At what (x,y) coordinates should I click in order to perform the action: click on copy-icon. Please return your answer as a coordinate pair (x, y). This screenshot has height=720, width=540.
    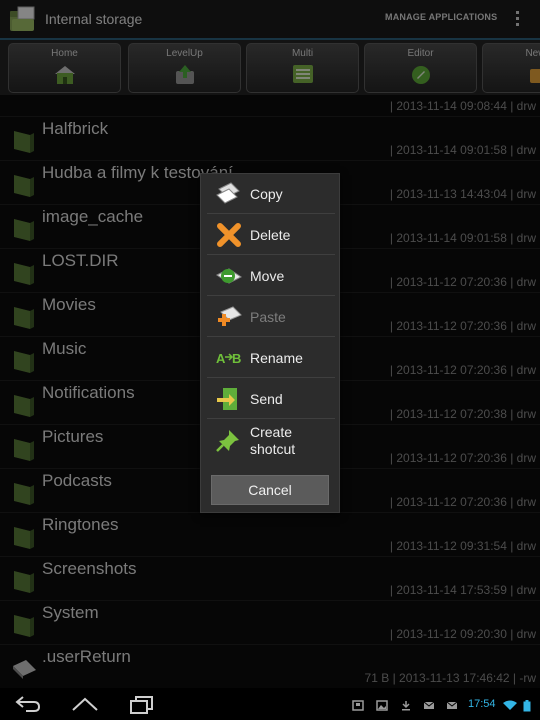
    Looking at the image, I should click on (228, 193).